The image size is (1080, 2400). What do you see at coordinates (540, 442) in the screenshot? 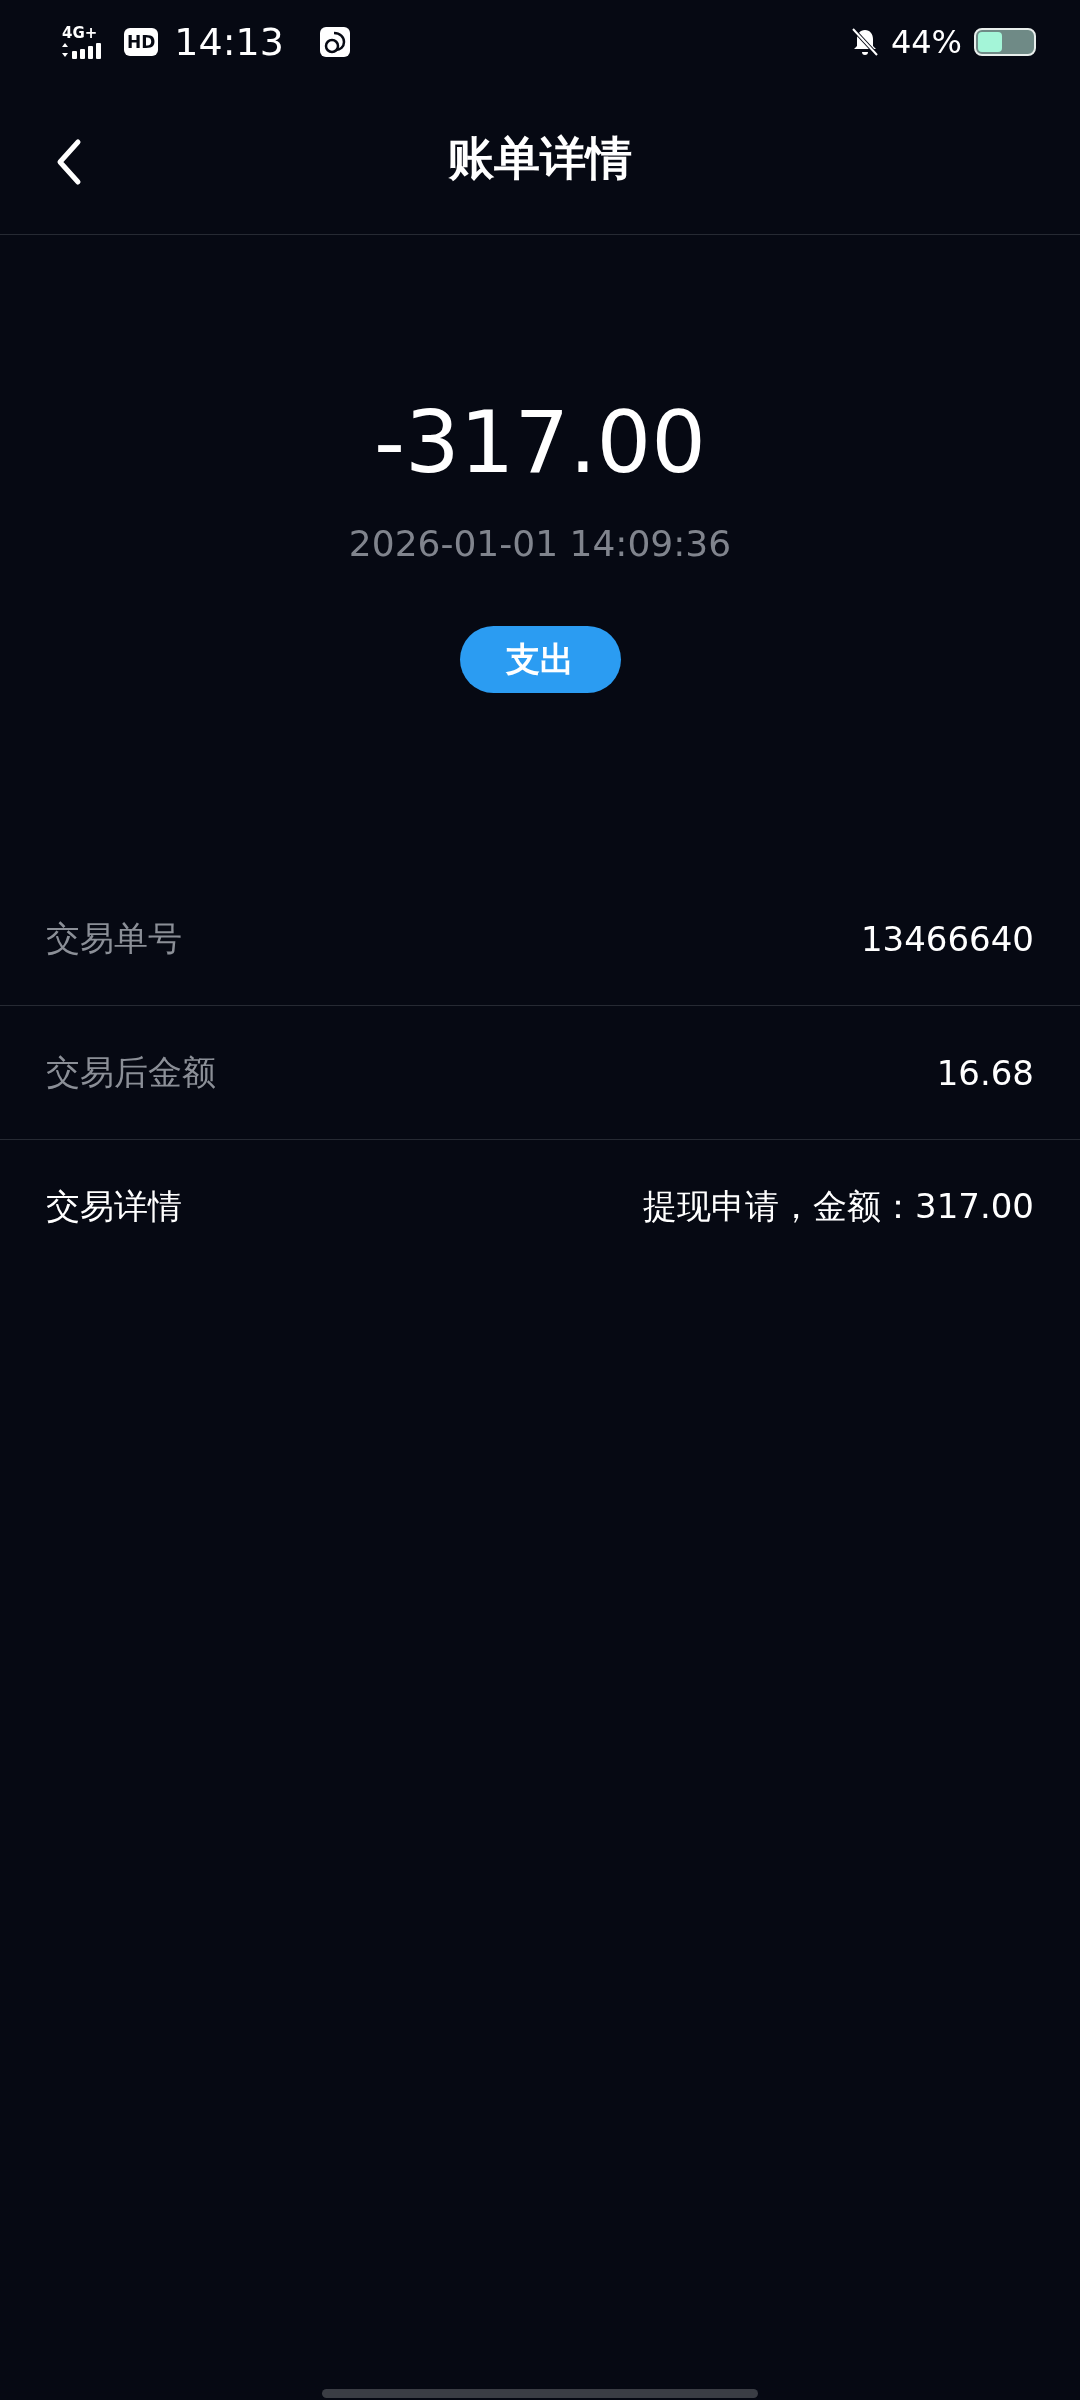
I see `amount: -317.00` at bounding box center [540, 442].